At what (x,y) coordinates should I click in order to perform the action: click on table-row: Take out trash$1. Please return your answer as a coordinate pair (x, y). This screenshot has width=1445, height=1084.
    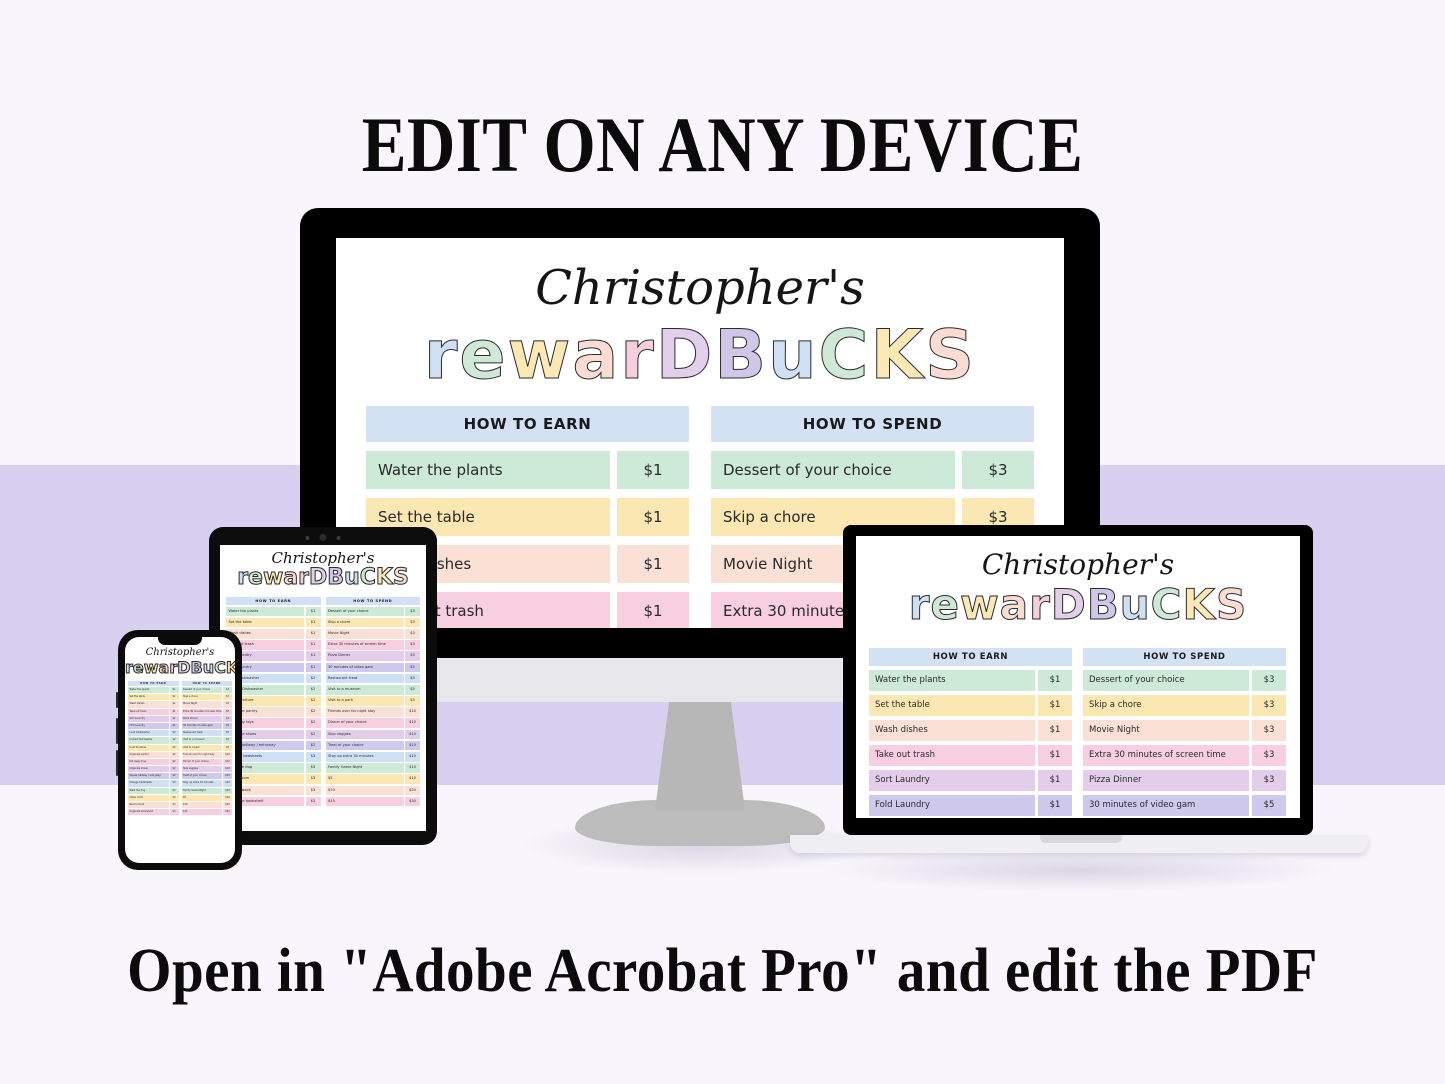
    Looking at the image, I should click on (970, 755).